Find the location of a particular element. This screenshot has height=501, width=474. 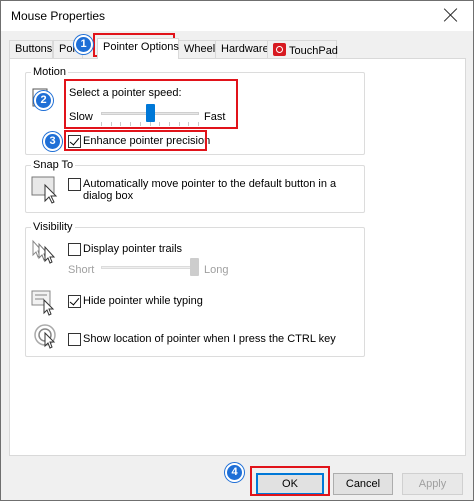

snap-to-label-line2: dialog box is located at coordinates (108, 196).